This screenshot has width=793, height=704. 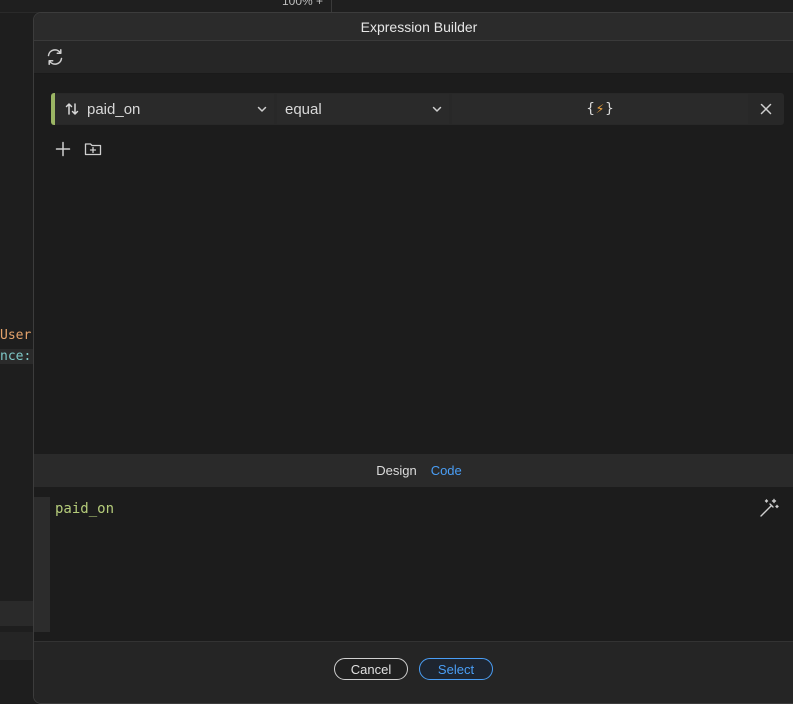 I want to click on zoom-label: 100% +, so click(x=303, y=4).